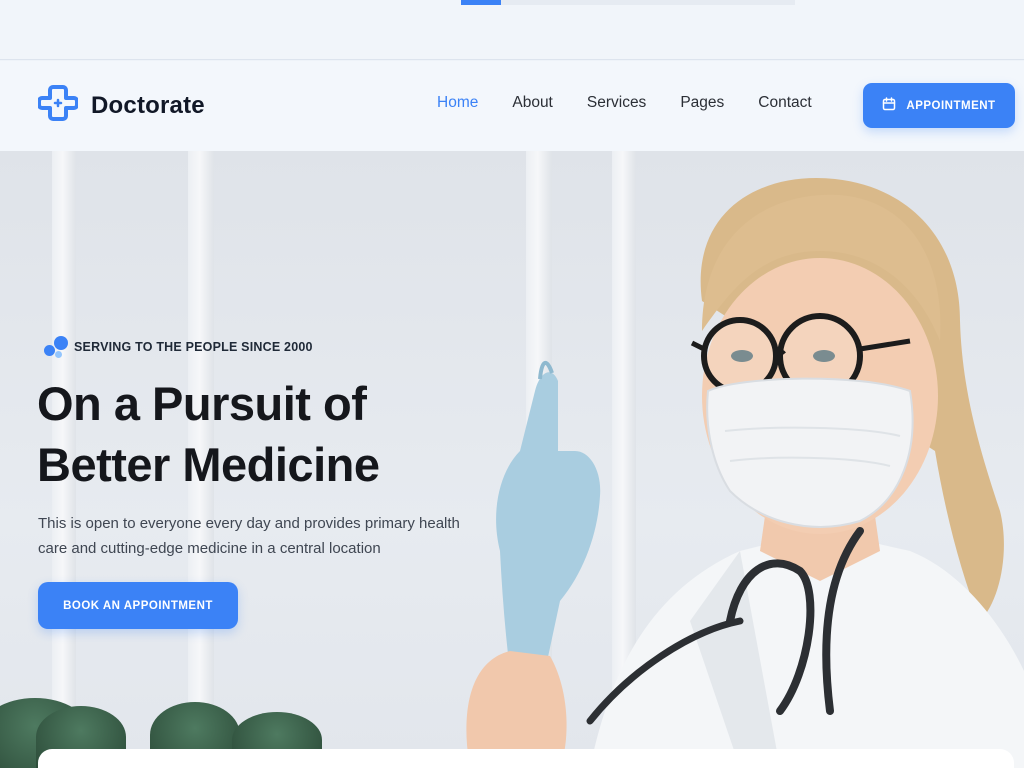 This screenshot has height=768, width=1024. I want to click on tagline-text: SERVING TO THE PEOPLE SINCE 2000, so click(193, 347).